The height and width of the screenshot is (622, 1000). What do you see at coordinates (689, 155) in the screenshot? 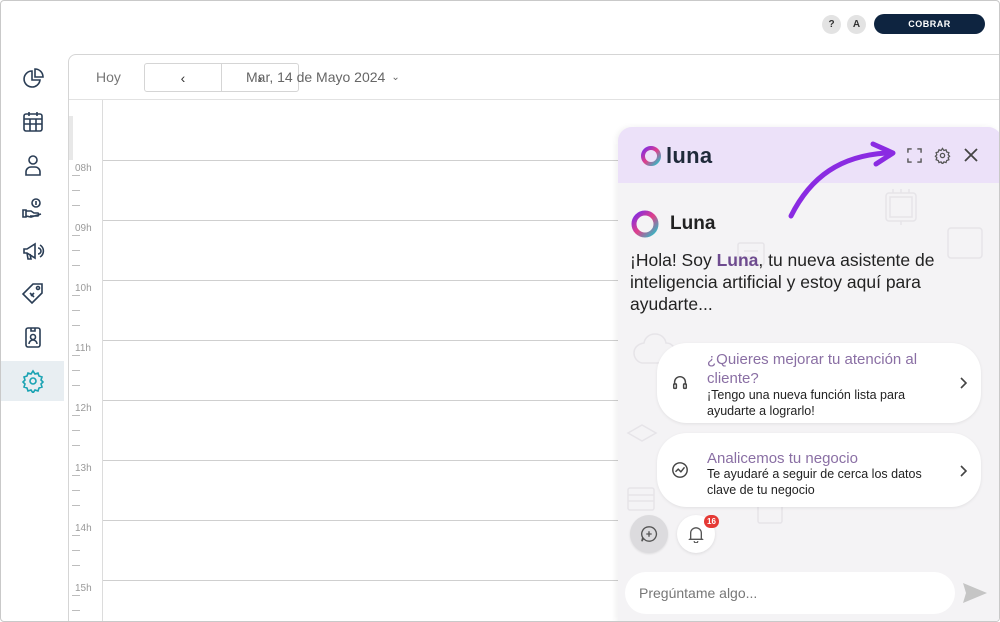
I see `luna-logo-text: luna` at bounding box center [689, 155].